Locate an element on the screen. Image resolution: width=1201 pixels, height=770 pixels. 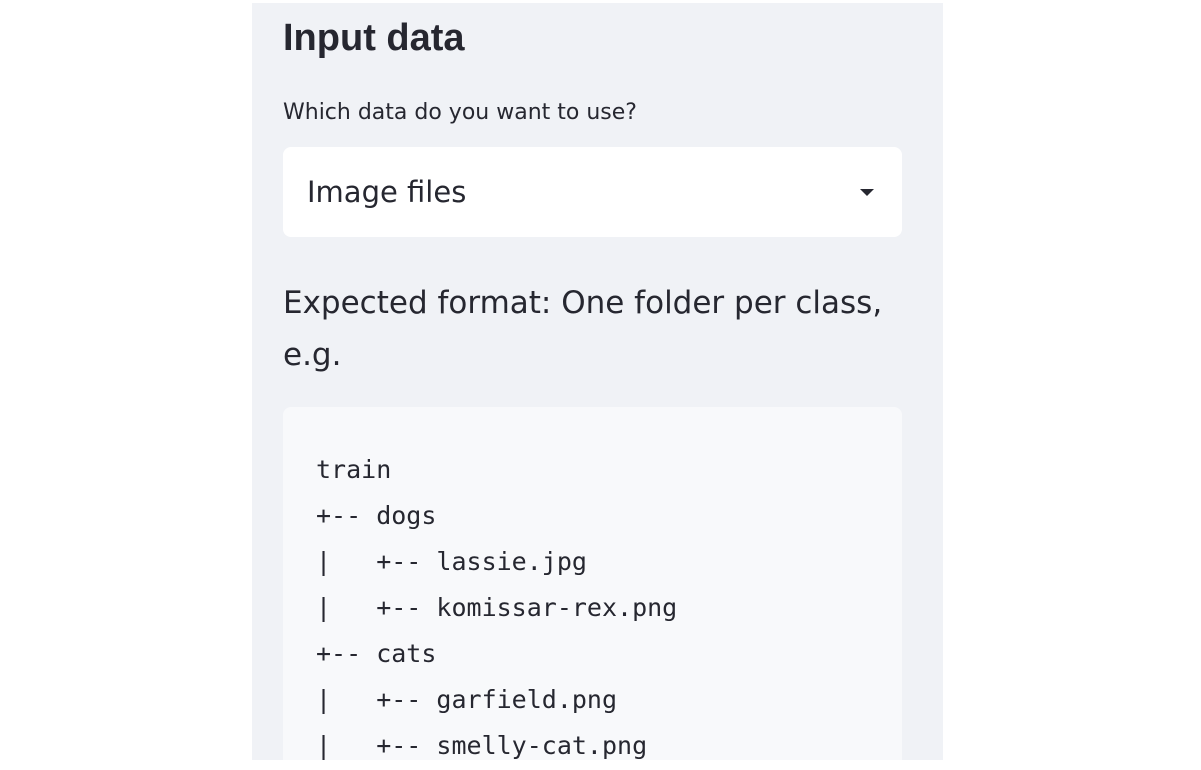
data-source-selected-value: Image files is located at coordinates (387, 192).